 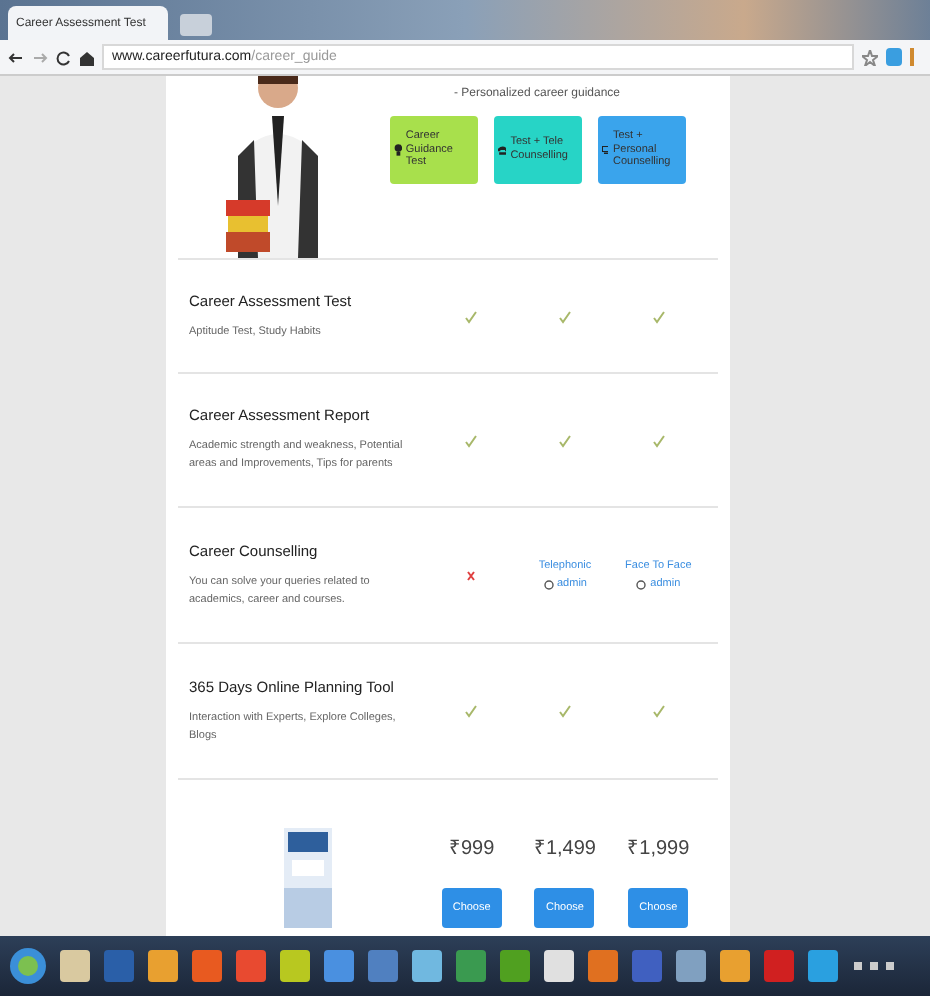 I want to click on back-icon, so click(x=16, y=57).